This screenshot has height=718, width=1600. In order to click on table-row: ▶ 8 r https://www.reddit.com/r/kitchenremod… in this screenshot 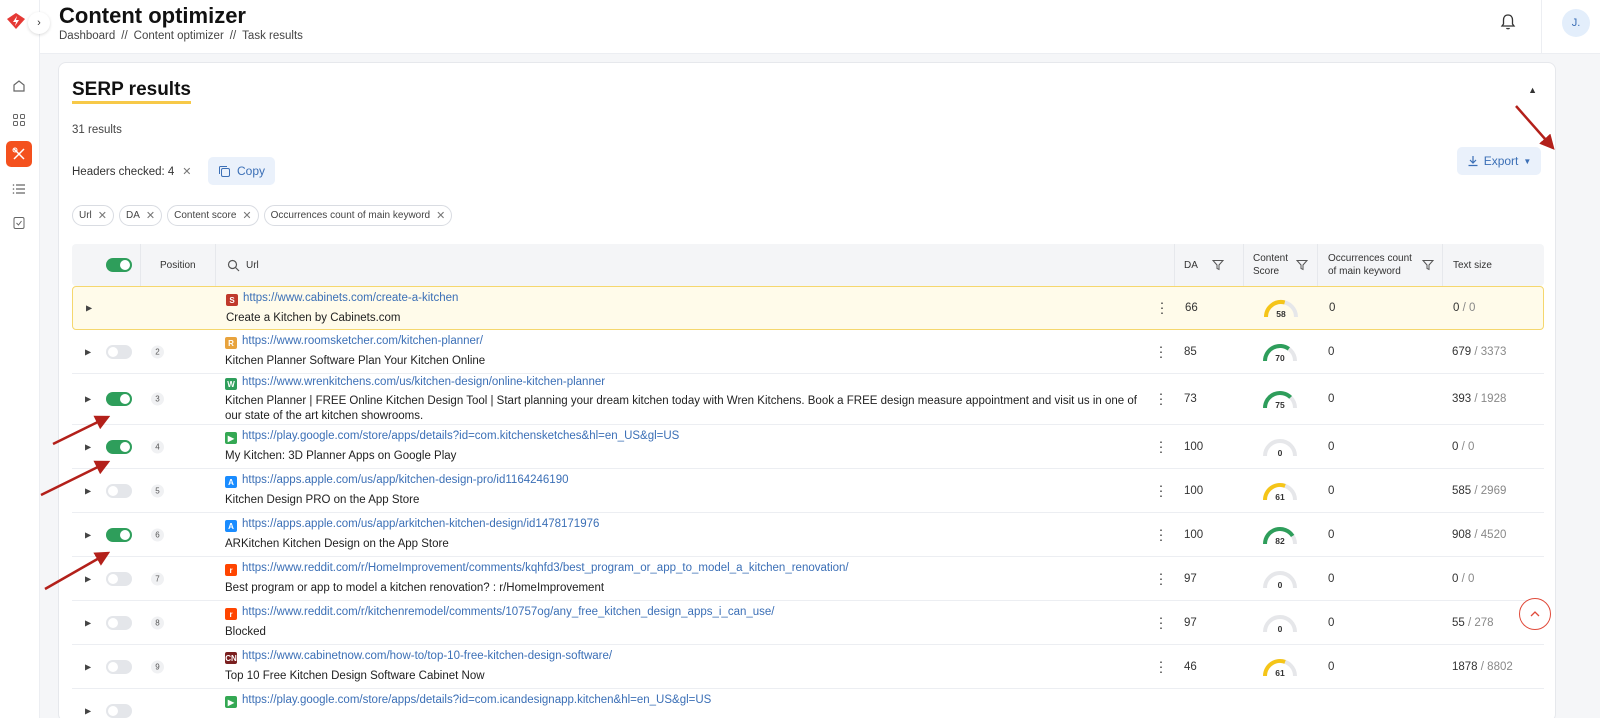, I will do `click(808, 623)`.